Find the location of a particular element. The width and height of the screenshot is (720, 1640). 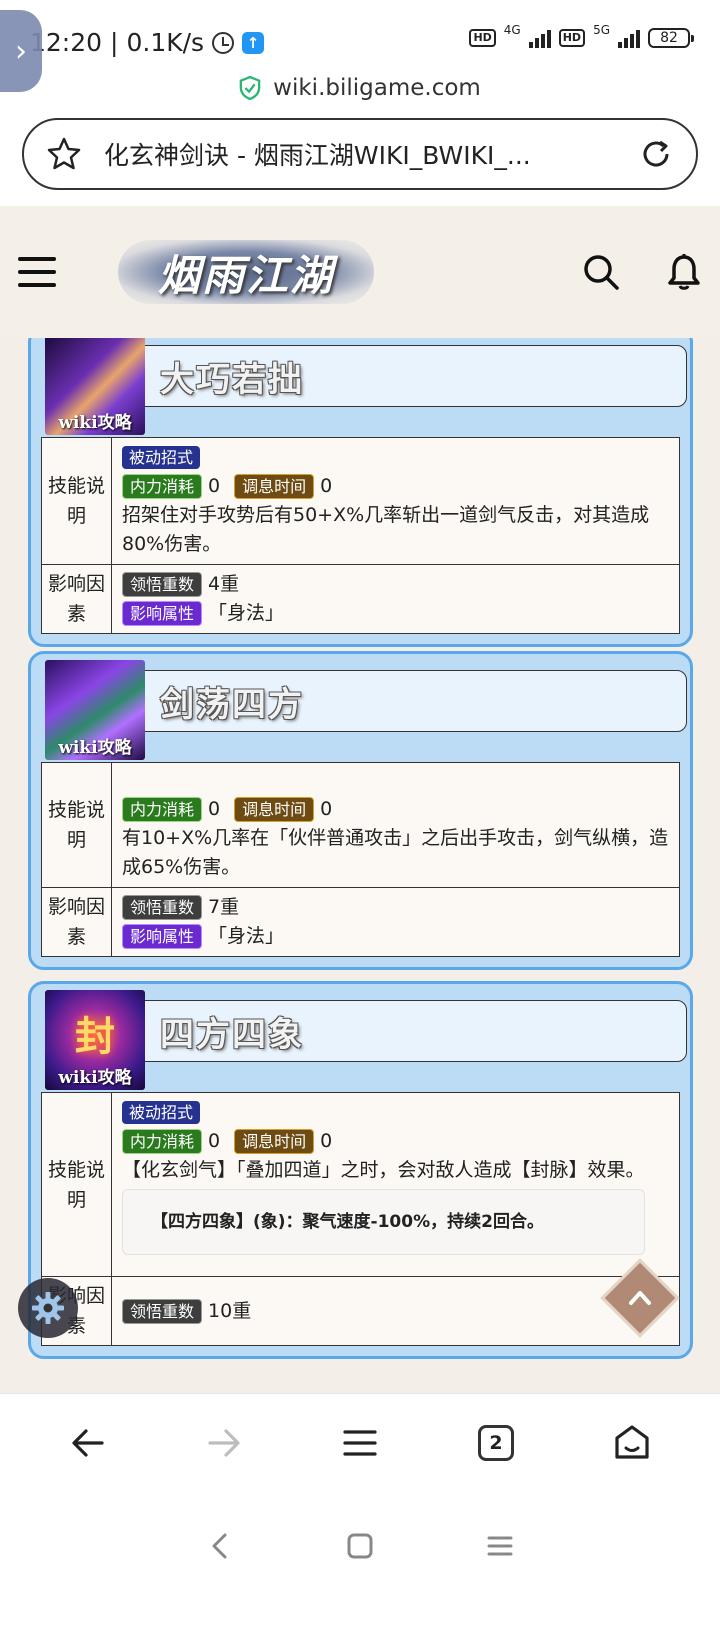

chevron-up-icon is located at coordinates (640, 1298).